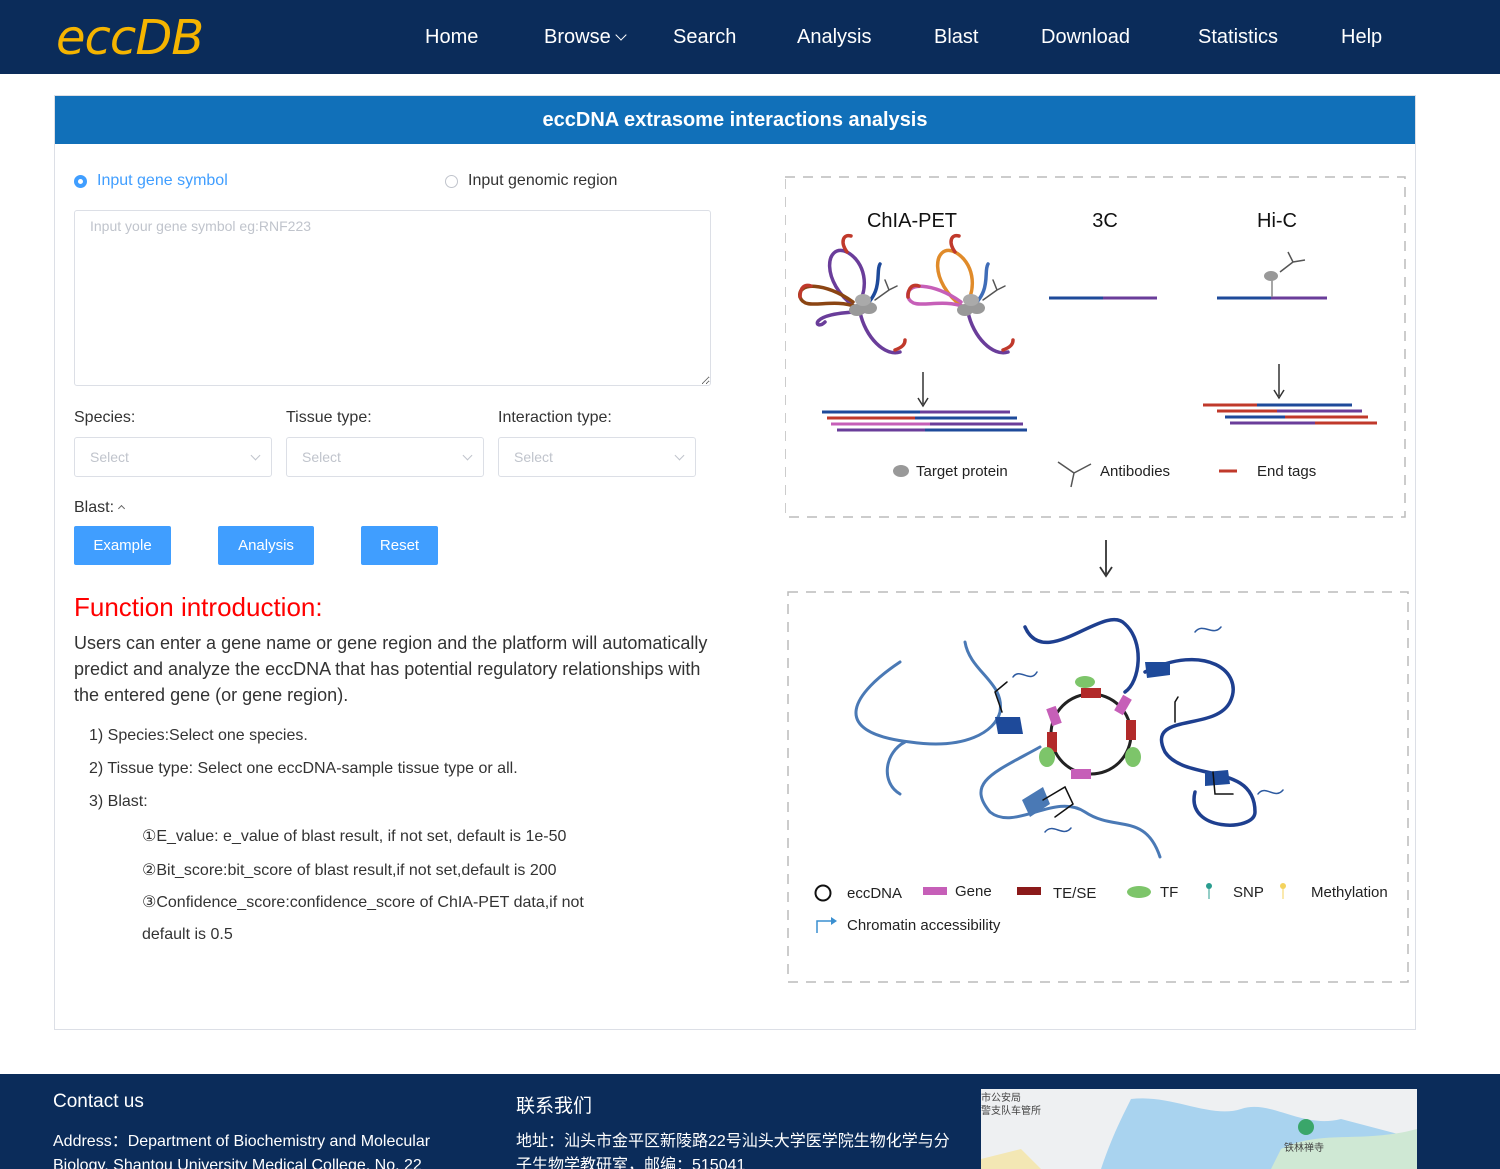 This screenshot has height=1169, width=1500. I want to click on nav-analysis: Analysis, so click(834, 37).